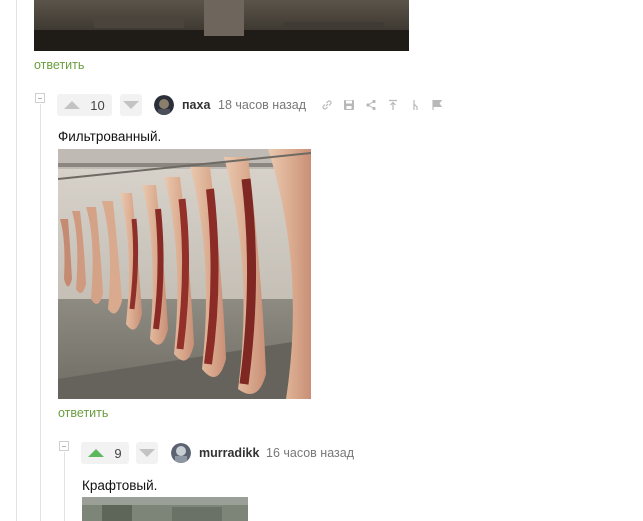  What do you see at coordinates (16, 260) in the screenshot?
I see `thread-line-root` at bounding box center [16, 260].